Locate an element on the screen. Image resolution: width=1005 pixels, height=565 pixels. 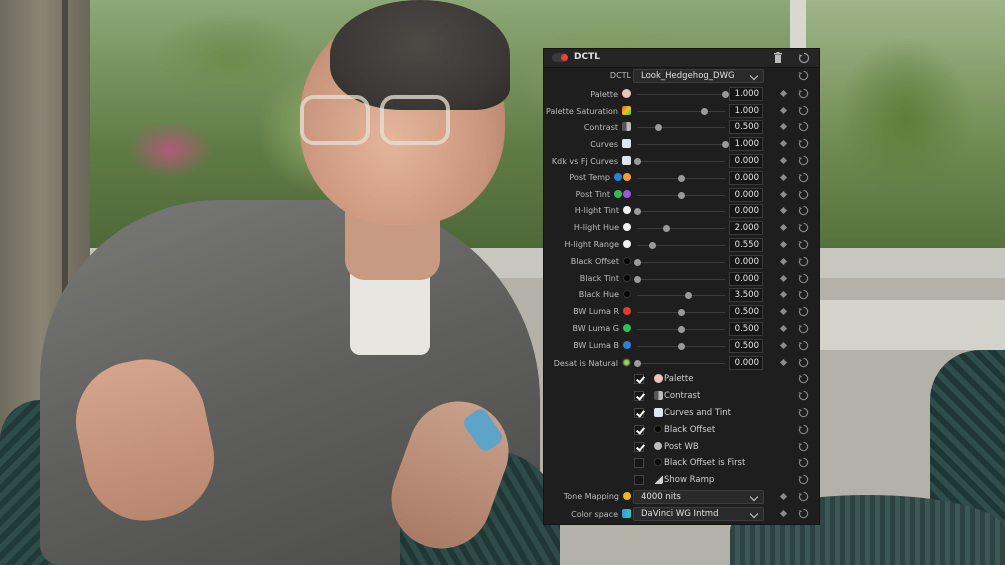
tone-mapping-dropdown: 4000 nits is located at coordinates (698, 497).